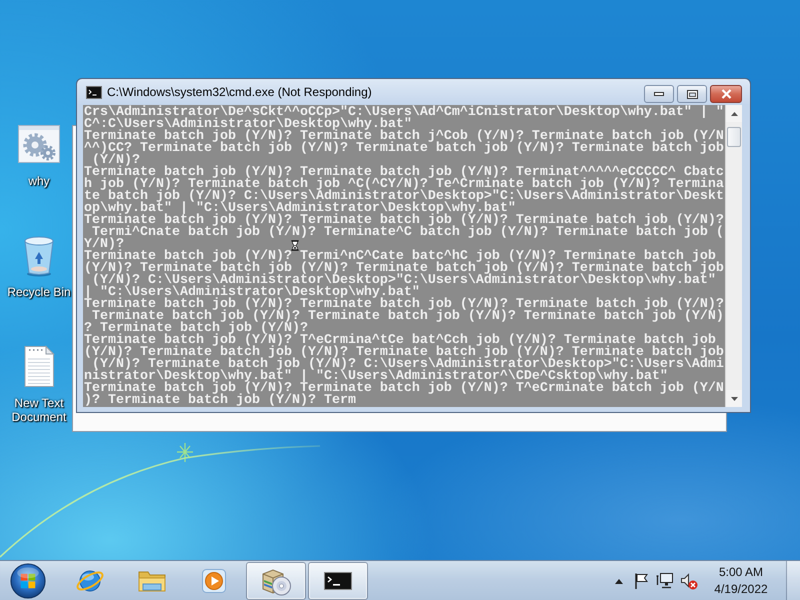  Describe the element at coordinates (665, 581) in the screenshot. I see `monitor-icon` at that location.